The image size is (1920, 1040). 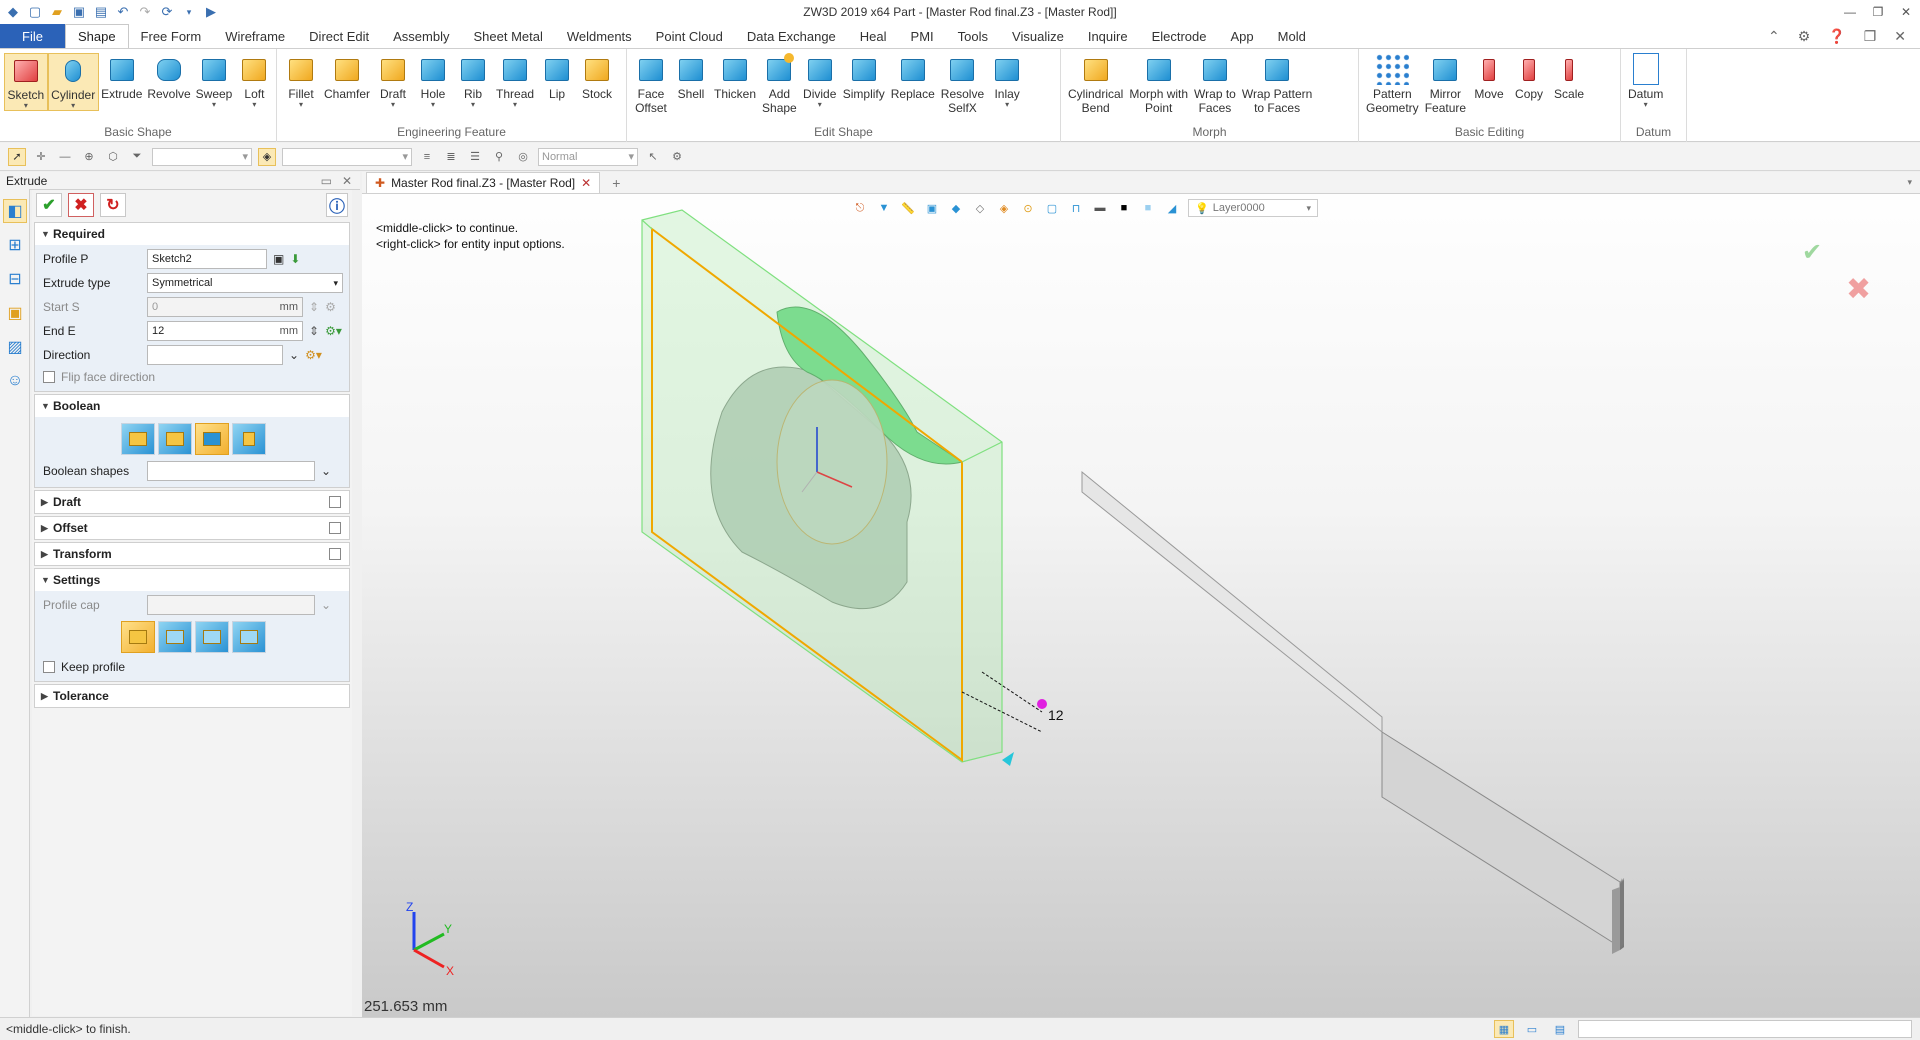 I want to click on end-options-icon: ⚙▾, so click(x=333, y=331).